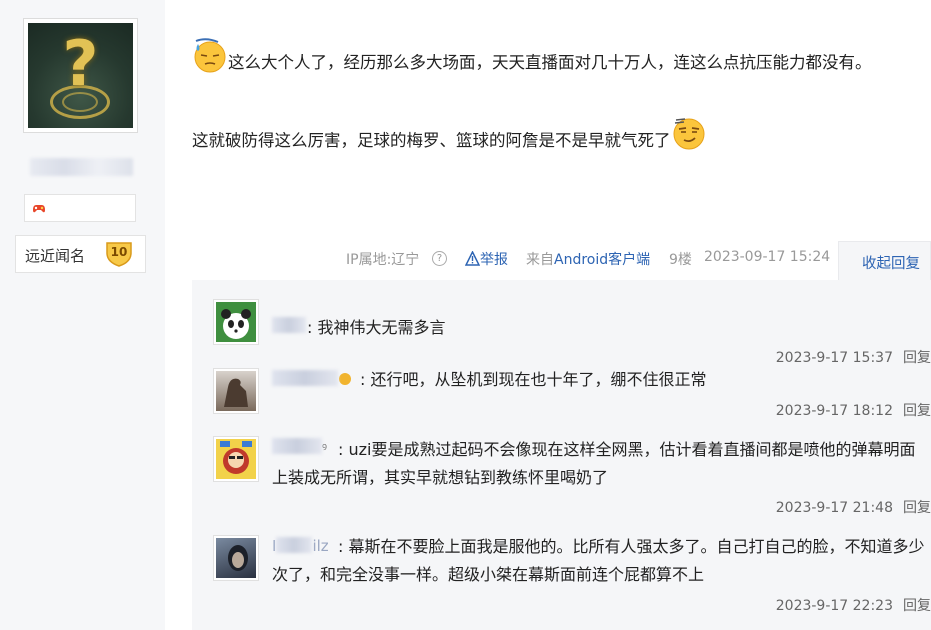 This screenshot has height=630, width=931. I want to click on cartoon-avatar-icon, so click(236, 459).